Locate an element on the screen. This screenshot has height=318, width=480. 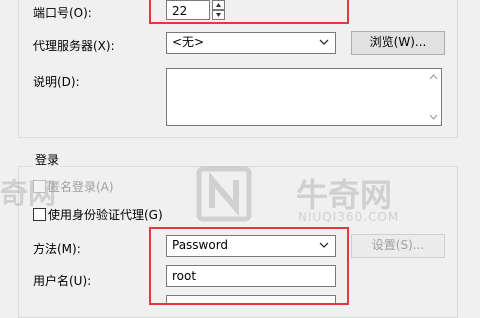
port-highlight is located at coordinates (249, 12).